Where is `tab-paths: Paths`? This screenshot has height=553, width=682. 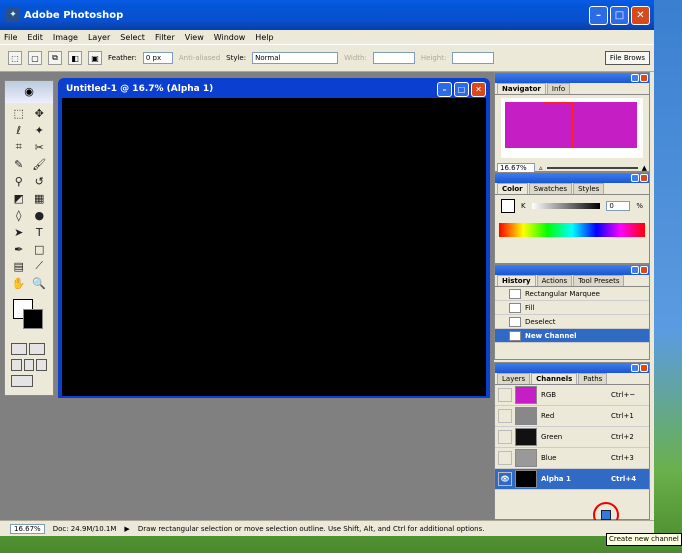
tab-paths: Paths is located at coordinates (593, 378).